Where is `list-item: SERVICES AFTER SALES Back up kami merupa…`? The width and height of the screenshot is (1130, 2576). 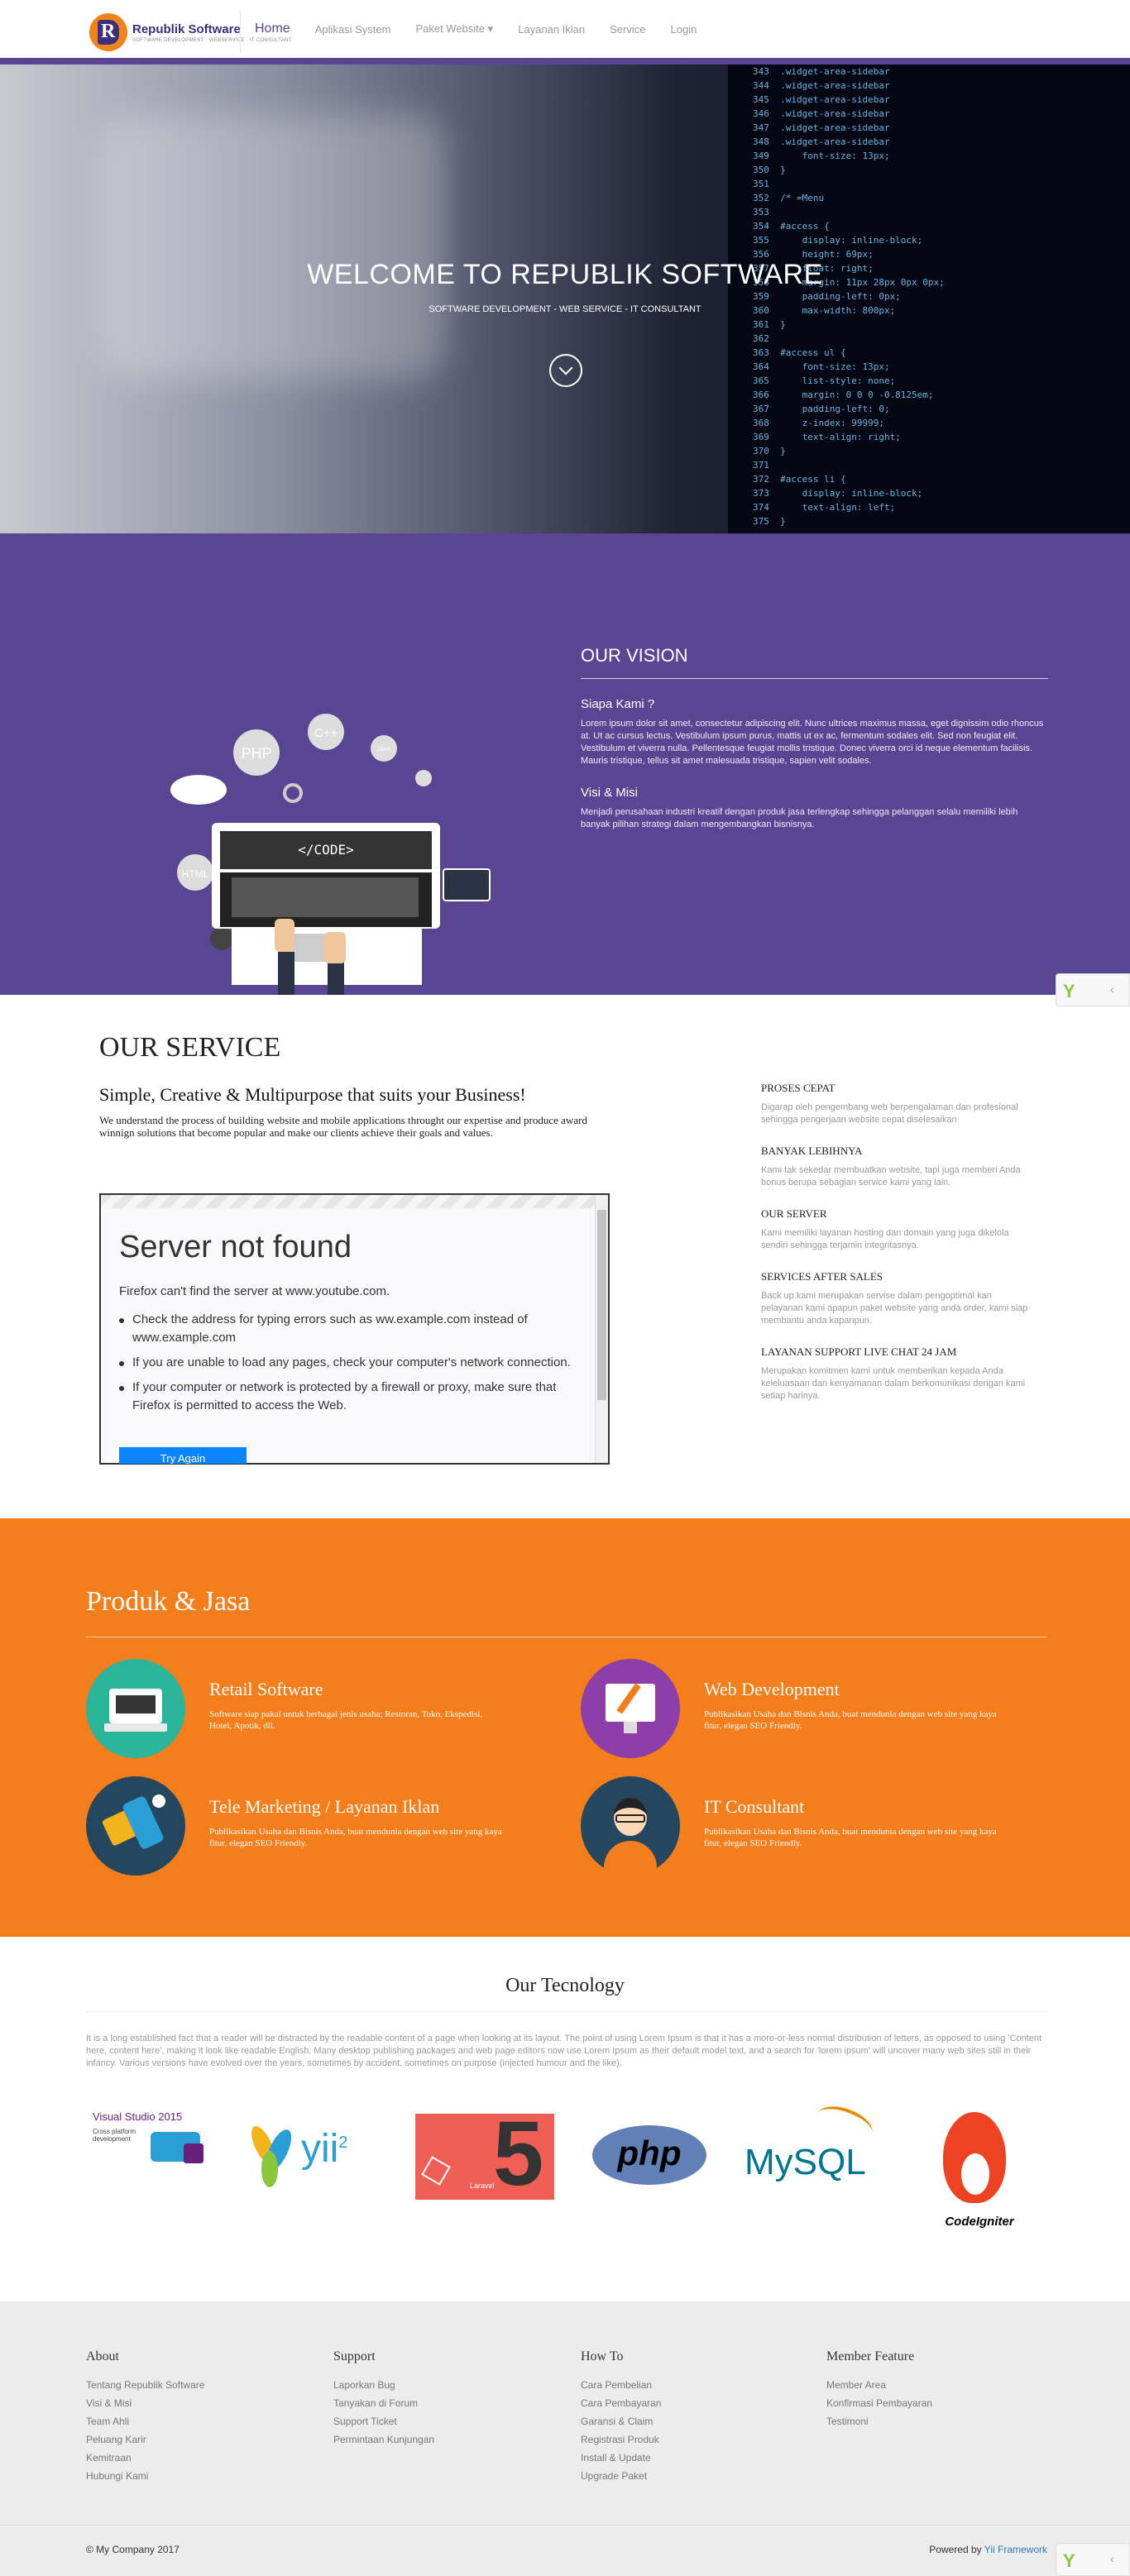 list-item: SERVICES AFTER SALES Back up kami merupa… is located at coordinates (894, 1298).